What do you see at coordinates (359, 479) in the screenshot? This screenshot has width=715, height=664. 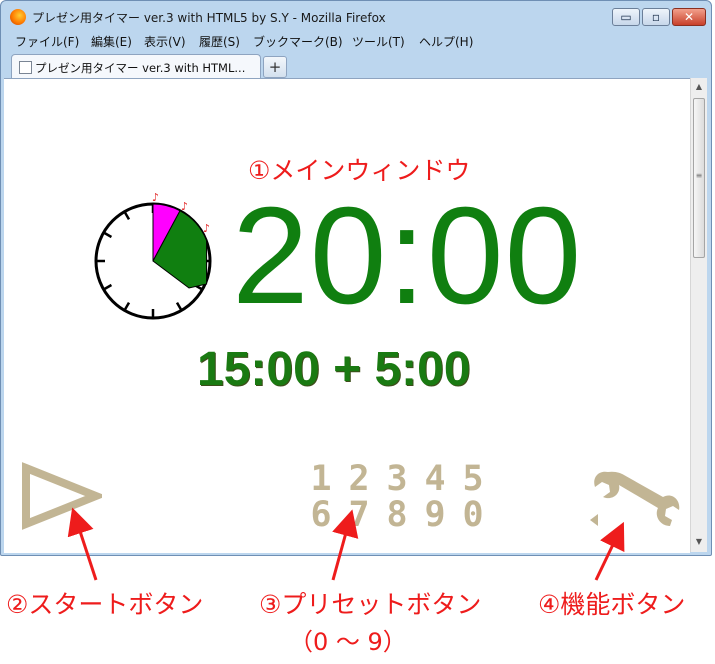 I see `preset-button-2: 2` at bounding box center [359, 479].